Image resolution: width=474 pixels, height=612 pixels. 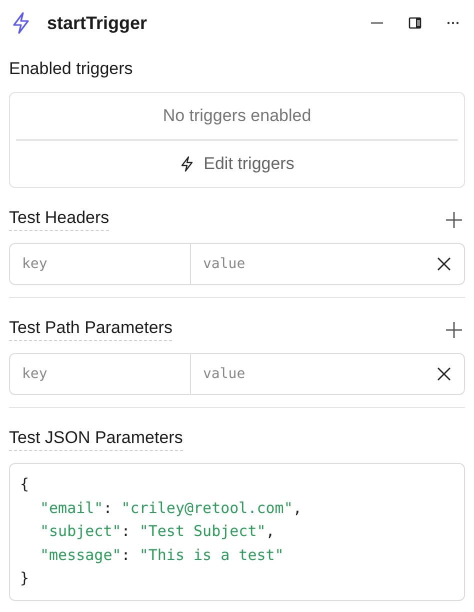 I want to click on code-line: "message": "This is a test", so click(x=162, y=555).